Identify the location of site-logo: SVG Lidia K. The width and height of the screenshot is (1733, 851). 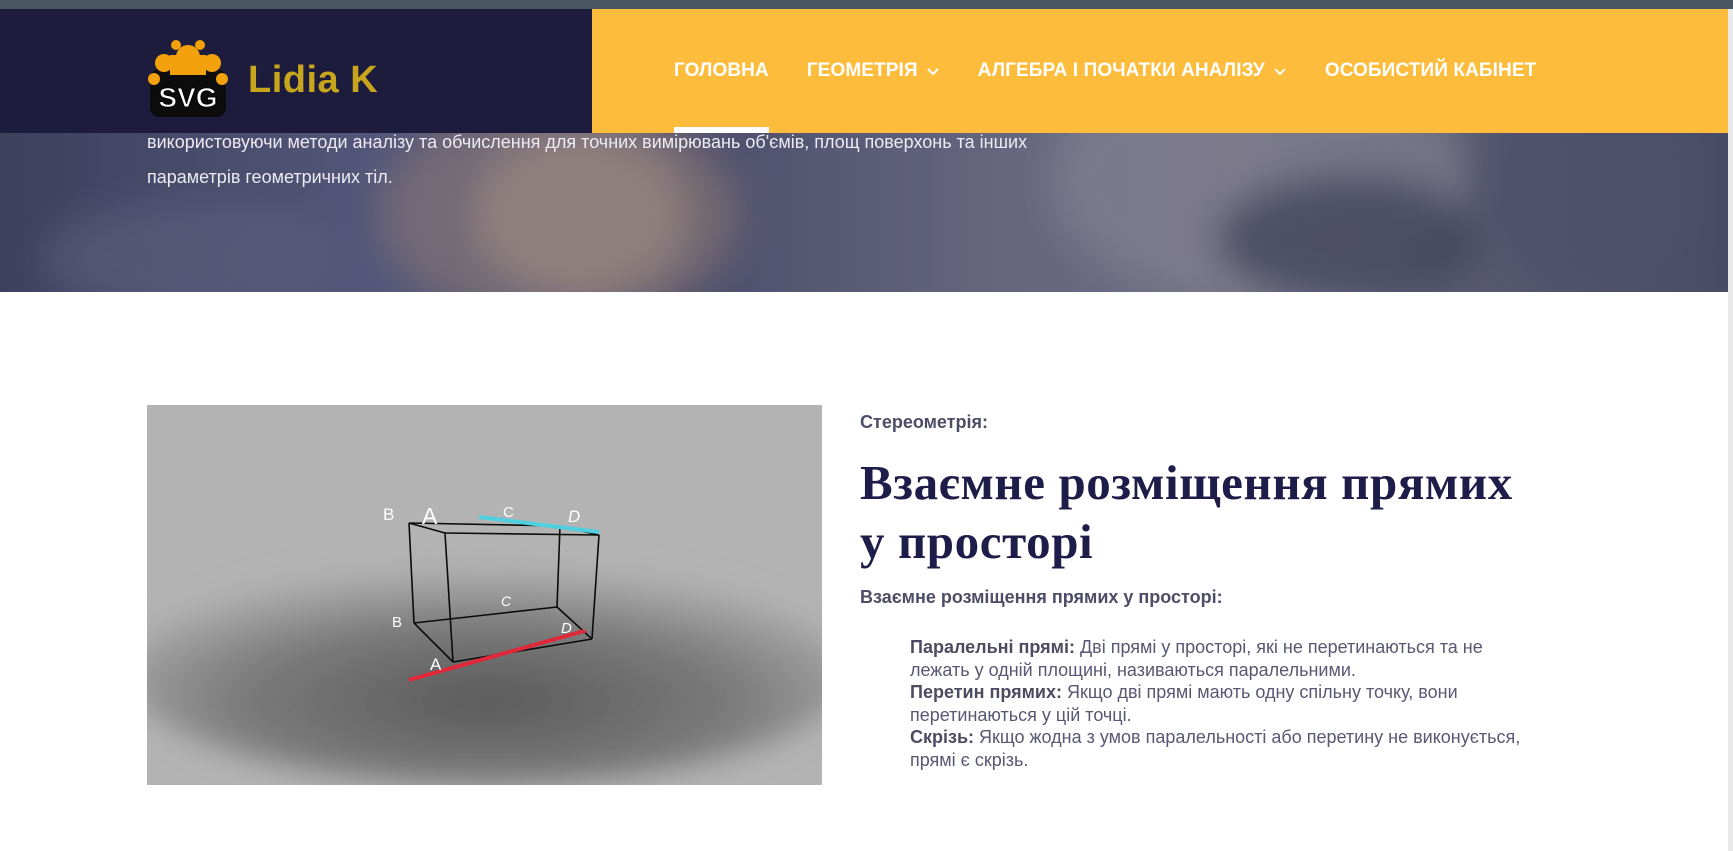
(263, 80).